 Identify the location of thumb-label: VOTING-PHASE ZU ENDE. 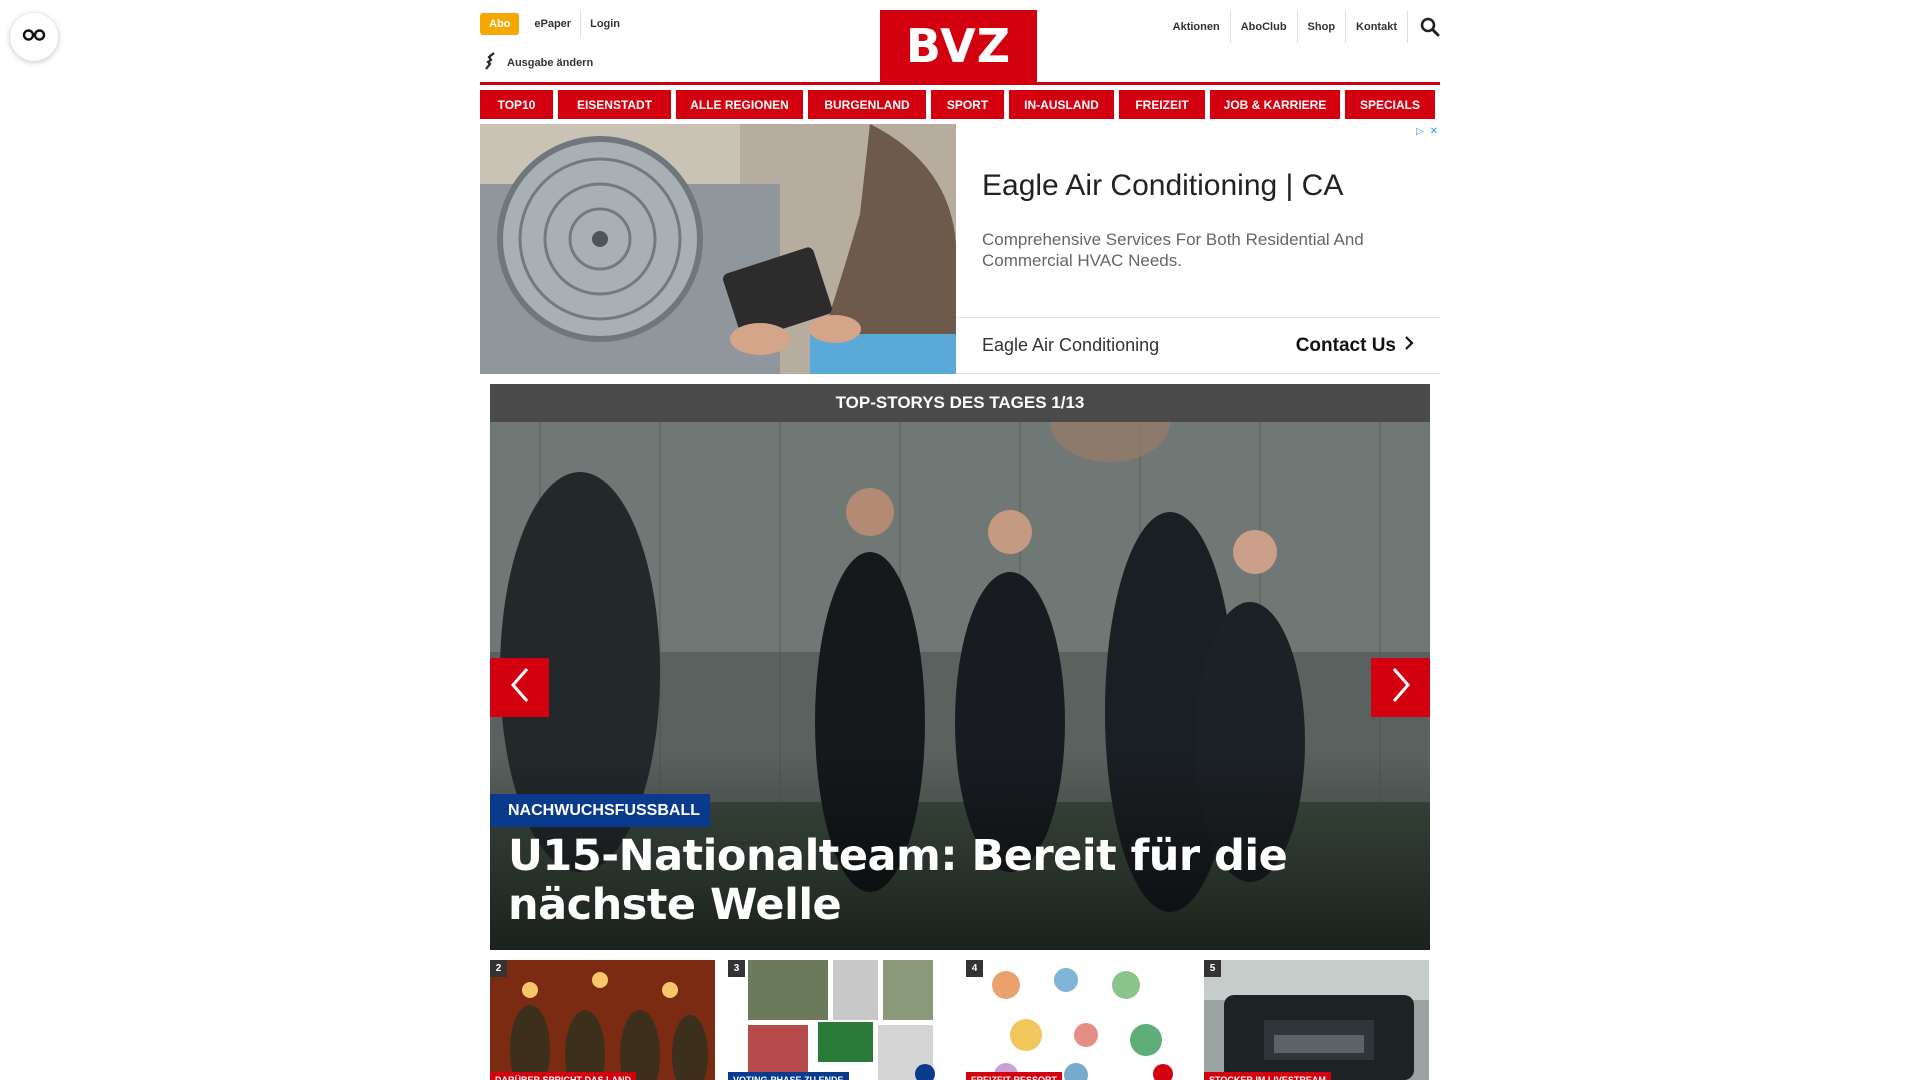
(788, 1076).